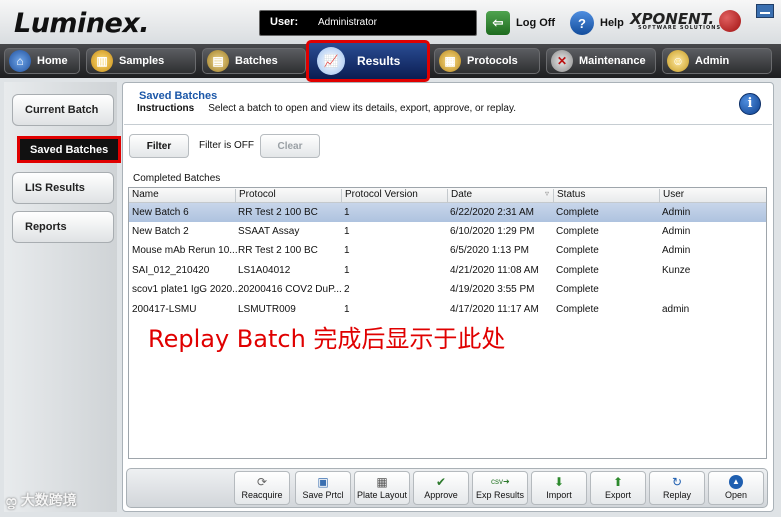  I want to click on tab-admin: ☺ Admin, so click(717, 61).